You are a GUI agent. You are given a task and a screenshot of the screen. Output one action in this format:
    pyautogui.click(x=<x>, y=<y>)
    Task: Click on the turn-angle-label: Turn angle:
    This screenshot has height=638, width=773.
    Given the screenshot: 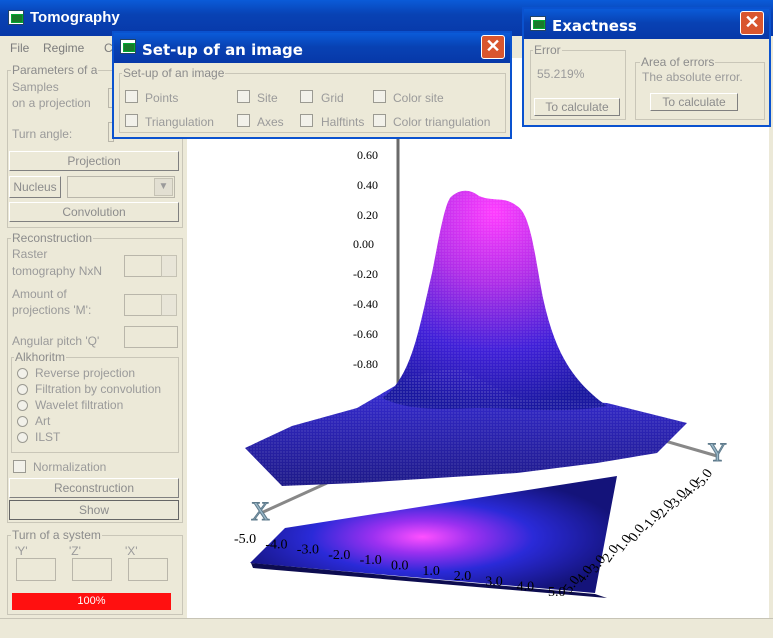 What is the action you would take?
    pyautogui.click(x=42, y=134)
    